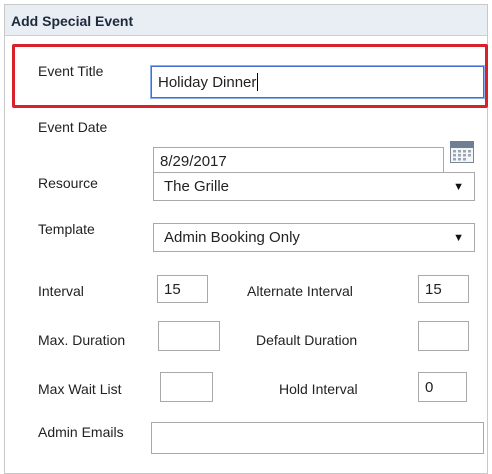 This screenshot has width=492, height=474. I want to click on panel-header: Add Special Event, so click(246, 20).